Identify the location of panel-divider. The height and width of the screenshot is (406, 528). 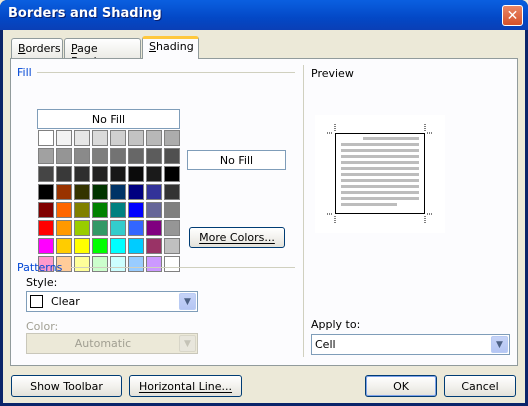
(303, 211).